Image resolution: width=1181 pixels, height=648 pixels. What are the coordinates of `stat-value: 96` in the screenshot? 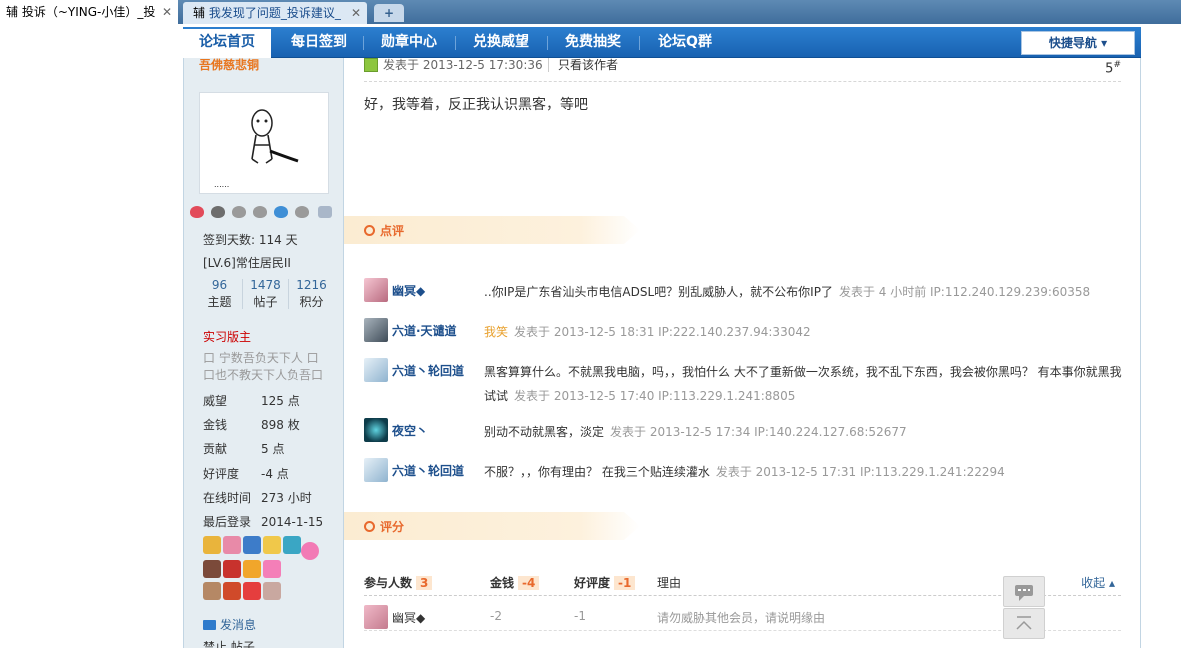 It's located at (219, 285).